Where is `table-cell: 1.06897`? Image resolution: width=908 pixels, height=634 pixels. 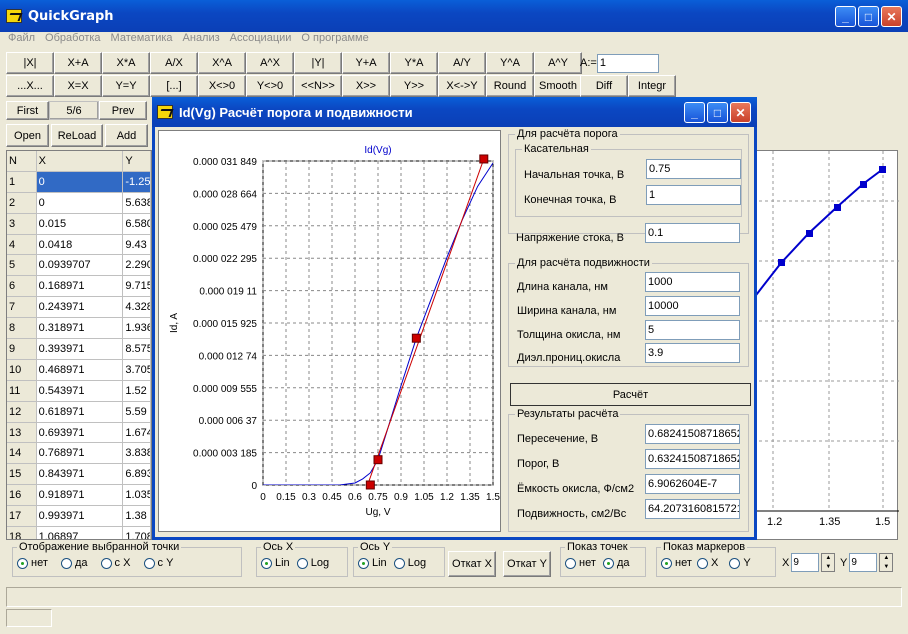 table-cell: 1.06897 is located at coordinates (80, 533).